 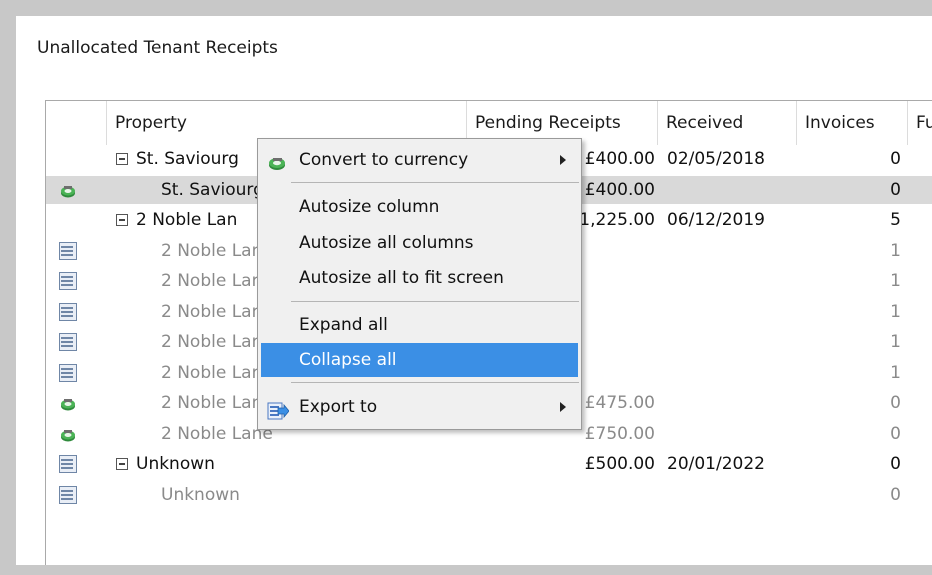 I want to click on menu-item-label: Autosize all to fit screen, so click(x=401, y=278).